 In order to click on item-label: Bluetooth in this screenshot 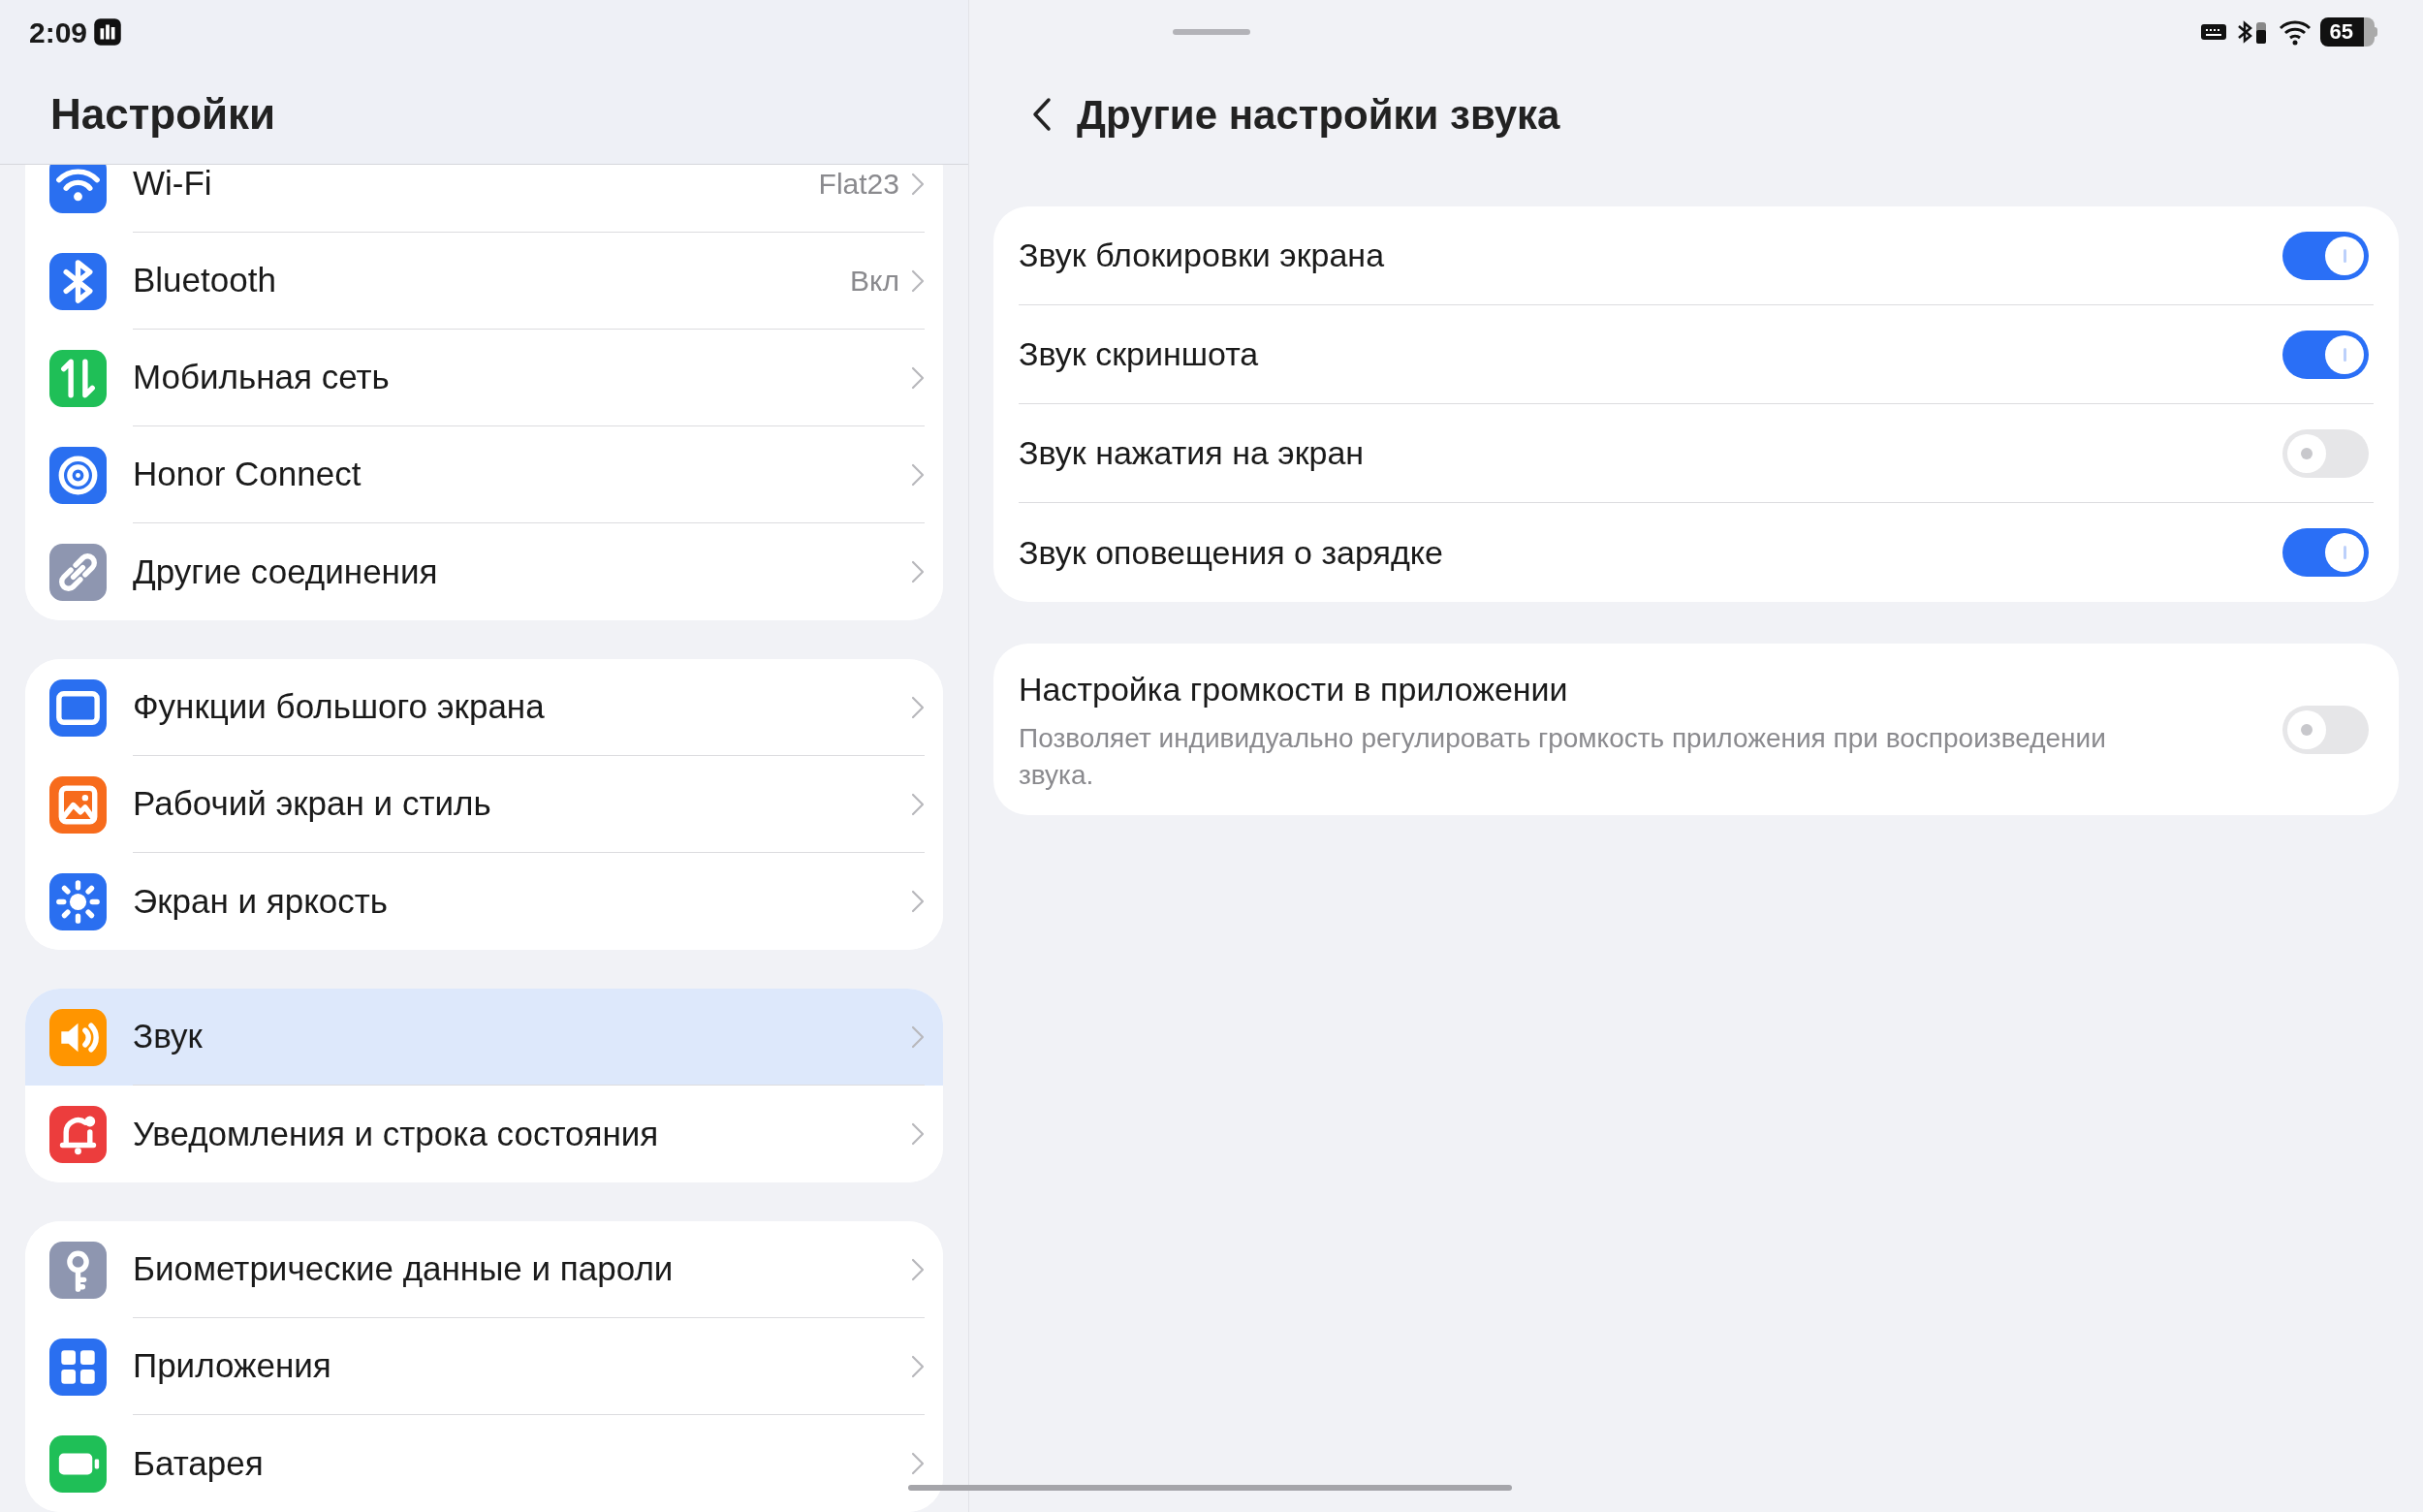, I will do `click(205, 280)`.